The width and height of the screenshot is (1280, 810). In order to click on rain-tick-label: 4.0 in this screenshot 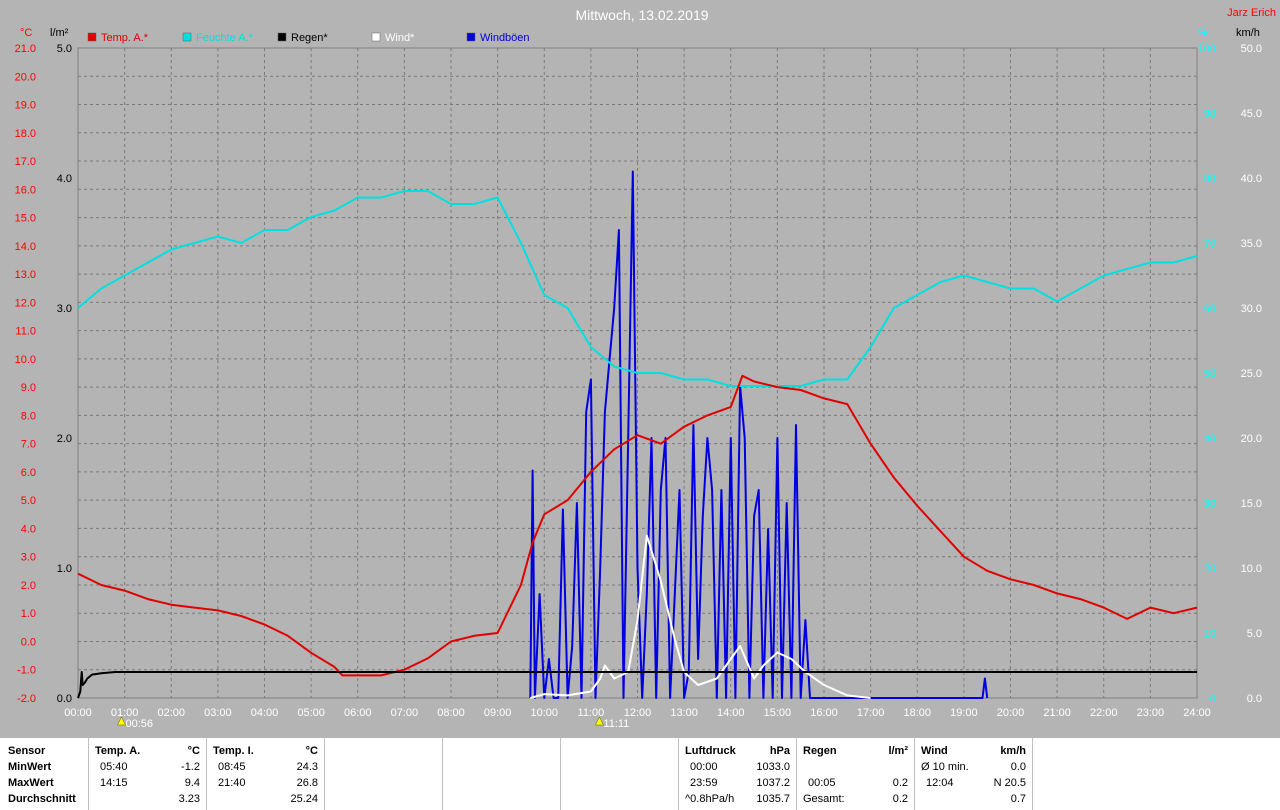, I will do `click(64, 179)`.